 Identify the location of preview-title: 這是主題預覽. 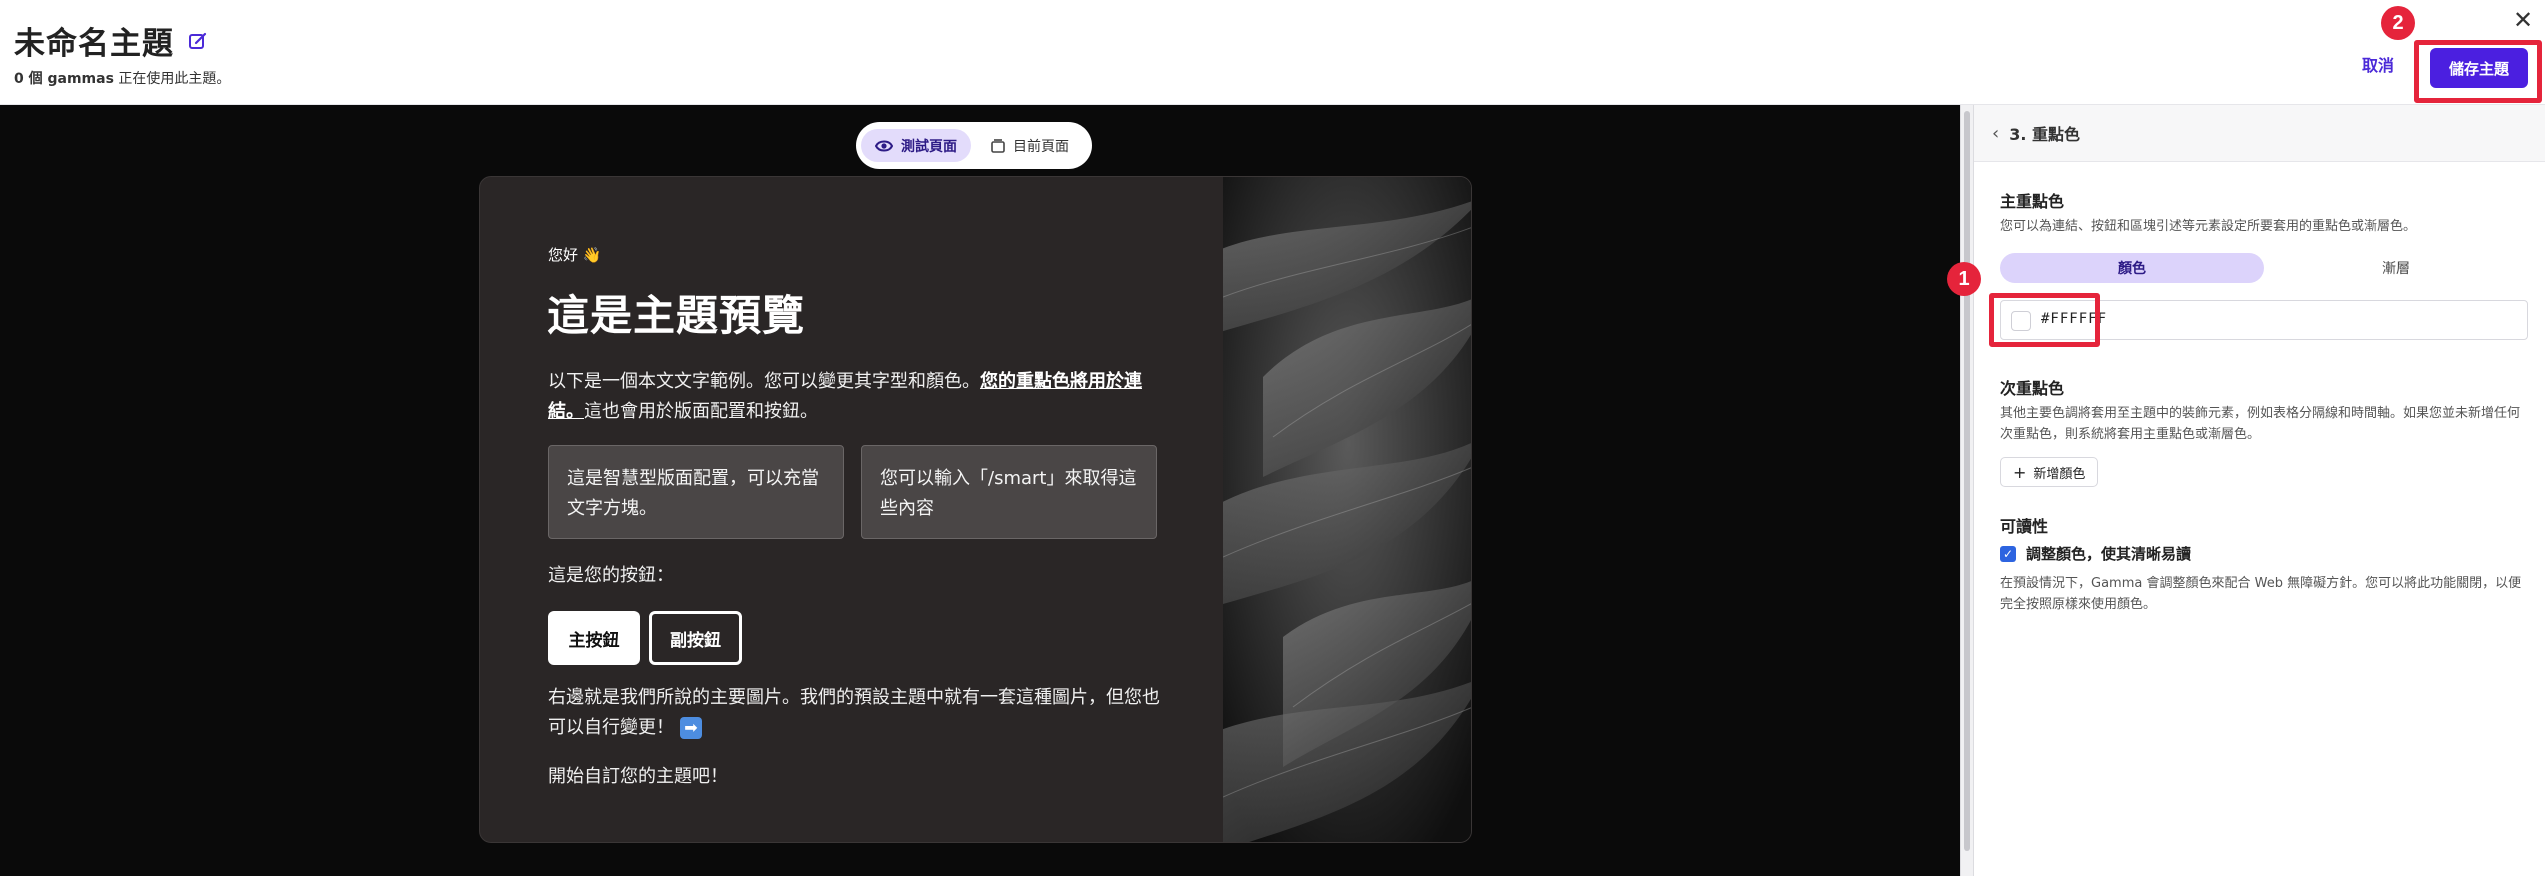
(676, 315).